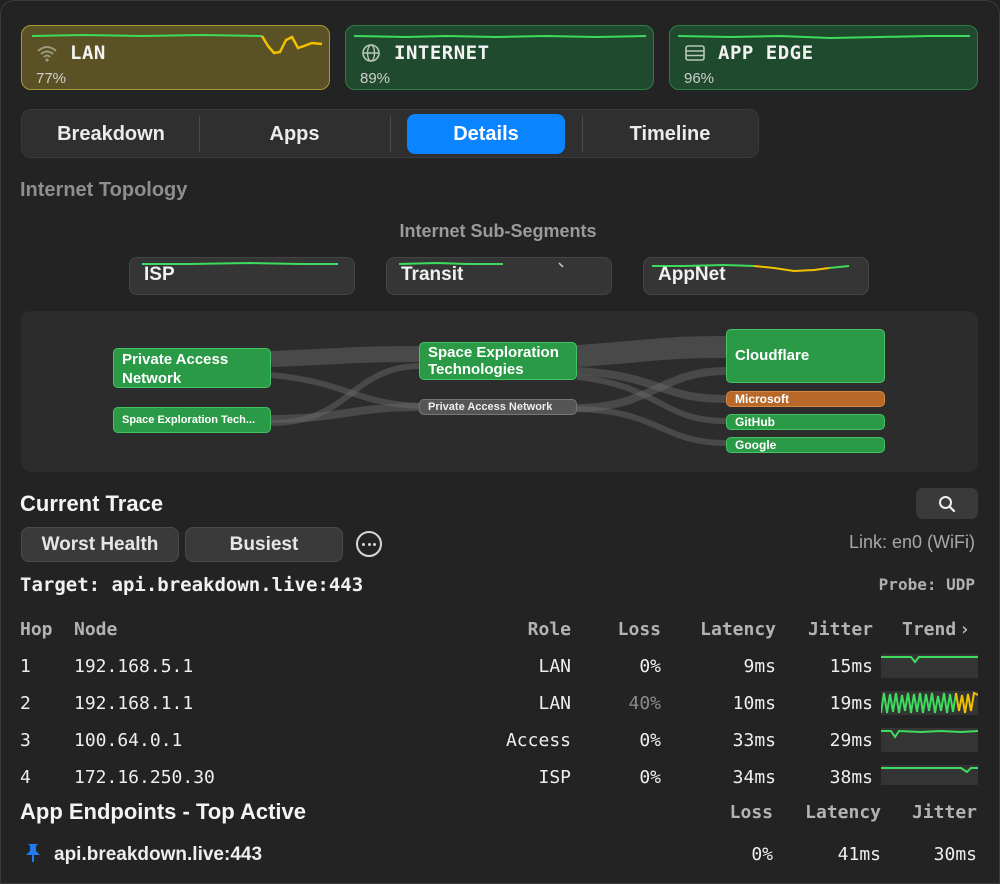 This screenshot has height=884, width=1000. Describe the element at coordinates (851, 666) in the screenshot. I see `hop-jitter: 15ms` at that location.